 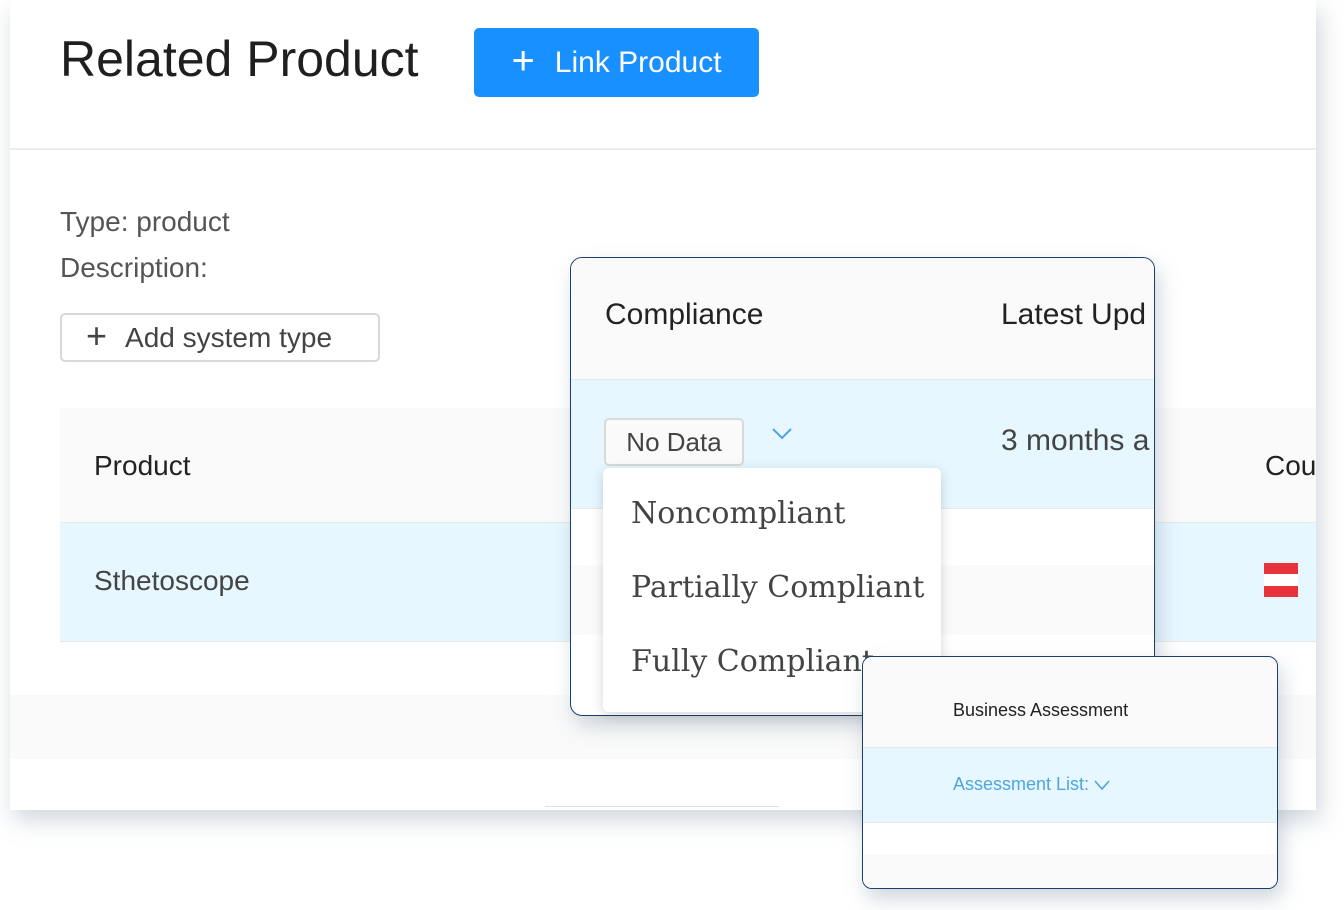 I want to click on country-flag-icon, so click(x=1281, y=580).